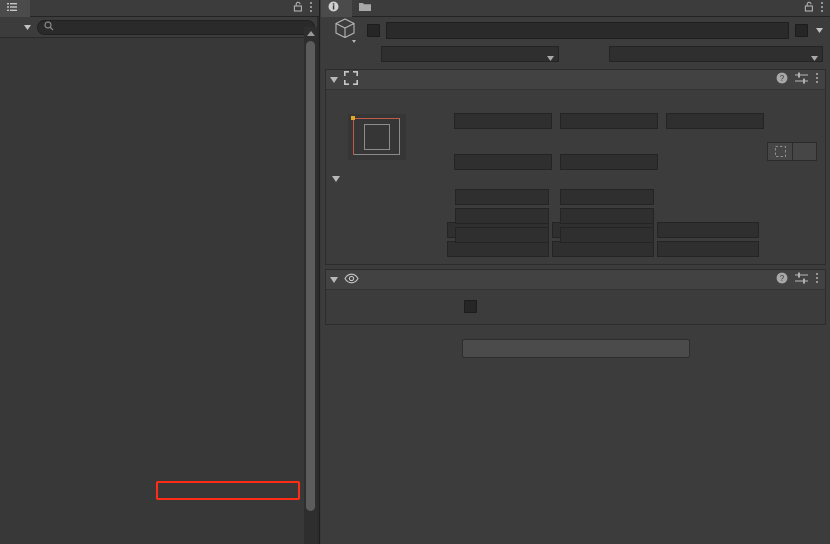  I want to click on pos-x-input, so click(503, 121).